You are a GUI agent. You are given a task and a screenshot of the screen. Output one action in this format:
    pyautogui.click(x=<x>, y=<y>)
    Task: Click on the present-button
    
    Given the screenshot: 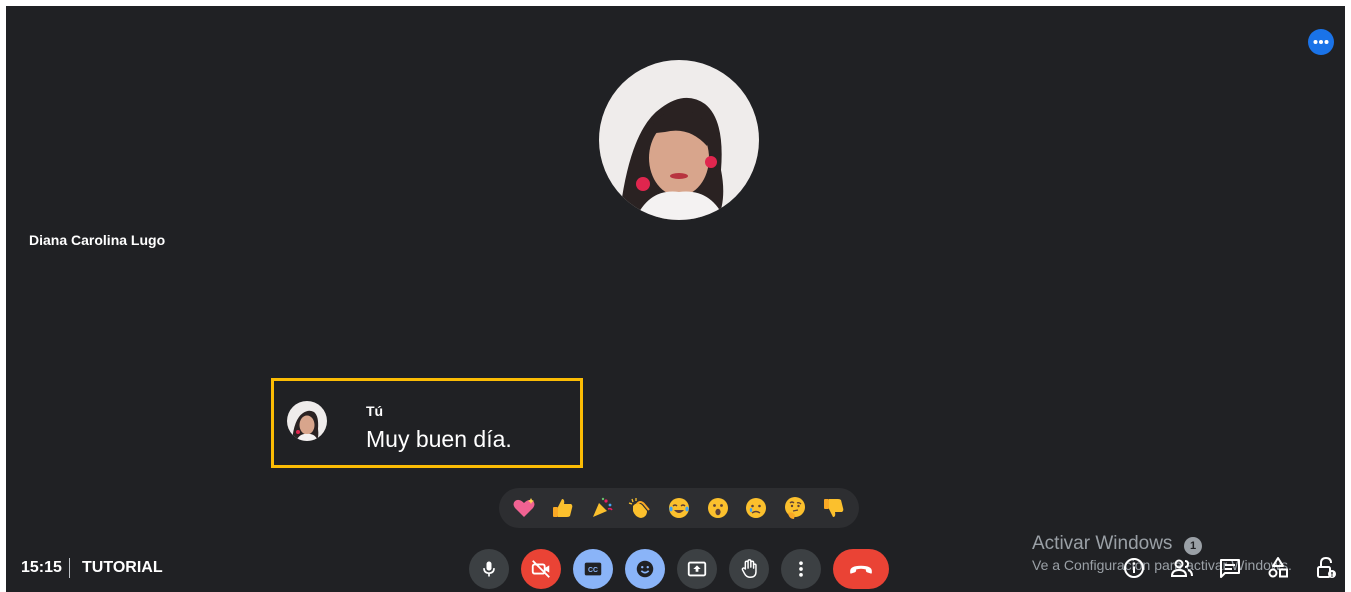 What is the action you would take?
    pyautogui.click(x=697, y=569)
    